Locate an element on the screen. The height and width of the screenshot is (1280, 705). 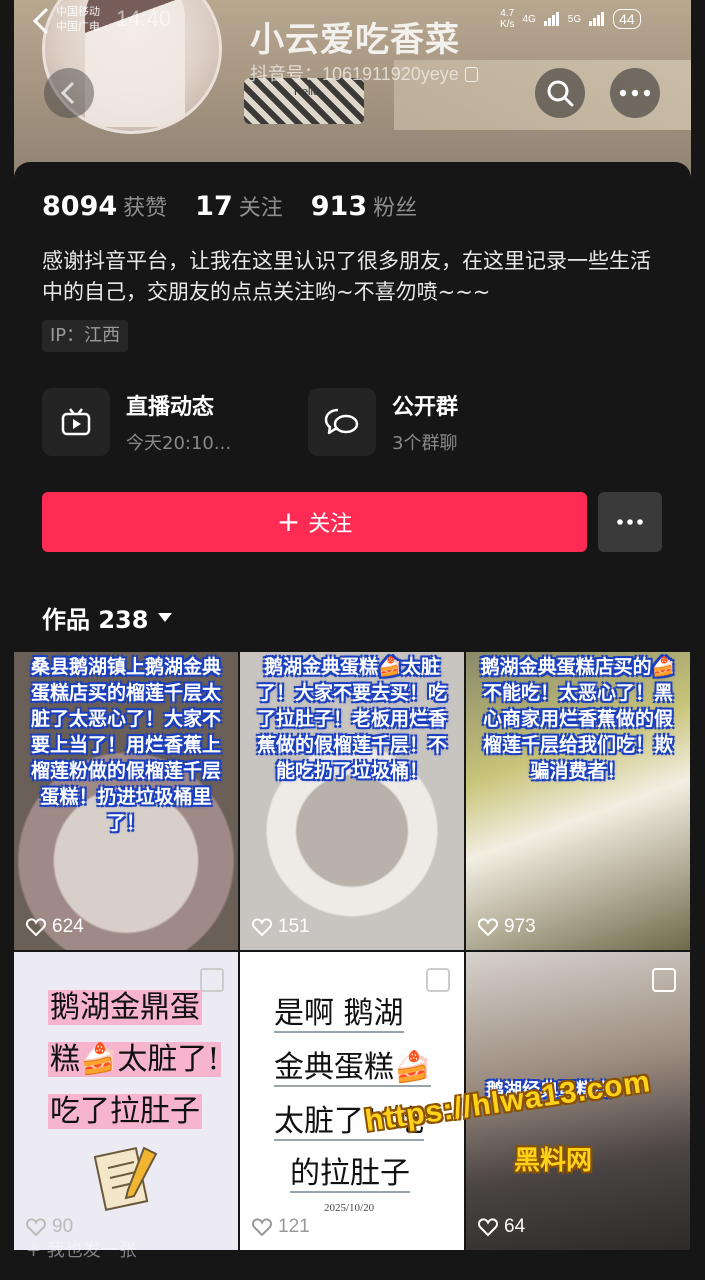
like-count: 624 is located at coordinates (55, 927).